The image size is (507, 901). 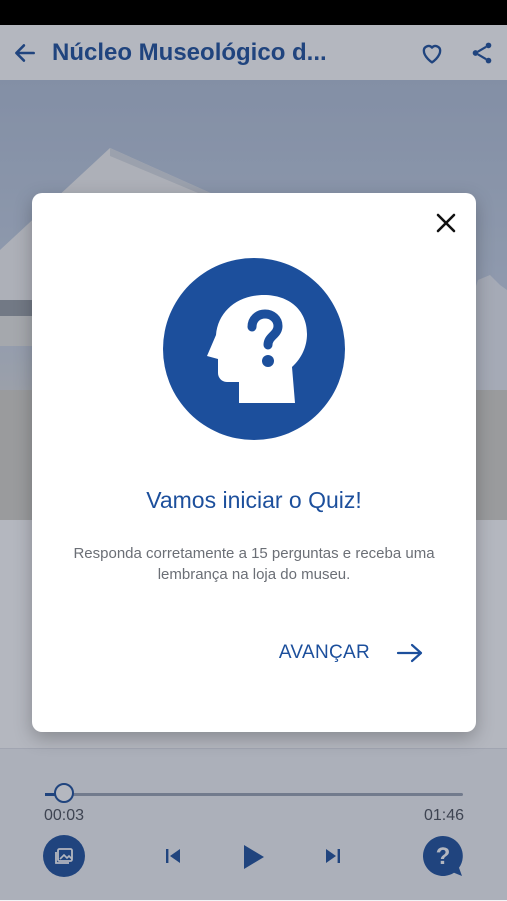 What do you see at coordinates (257, 349) in the screenshot?
I see `head-question-icon` at bounding box center [257, 349].